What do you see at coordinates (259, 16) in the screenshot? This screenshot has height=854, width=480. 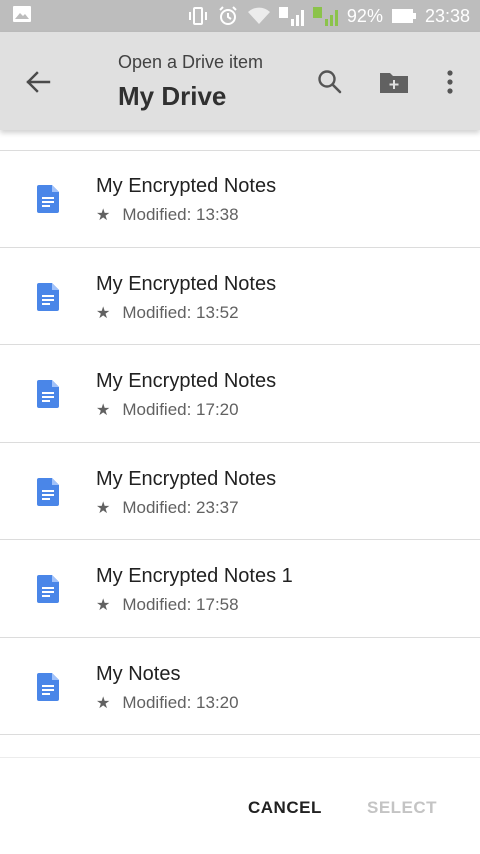 I see `wifi-icon` at bounding box center [259, 16].